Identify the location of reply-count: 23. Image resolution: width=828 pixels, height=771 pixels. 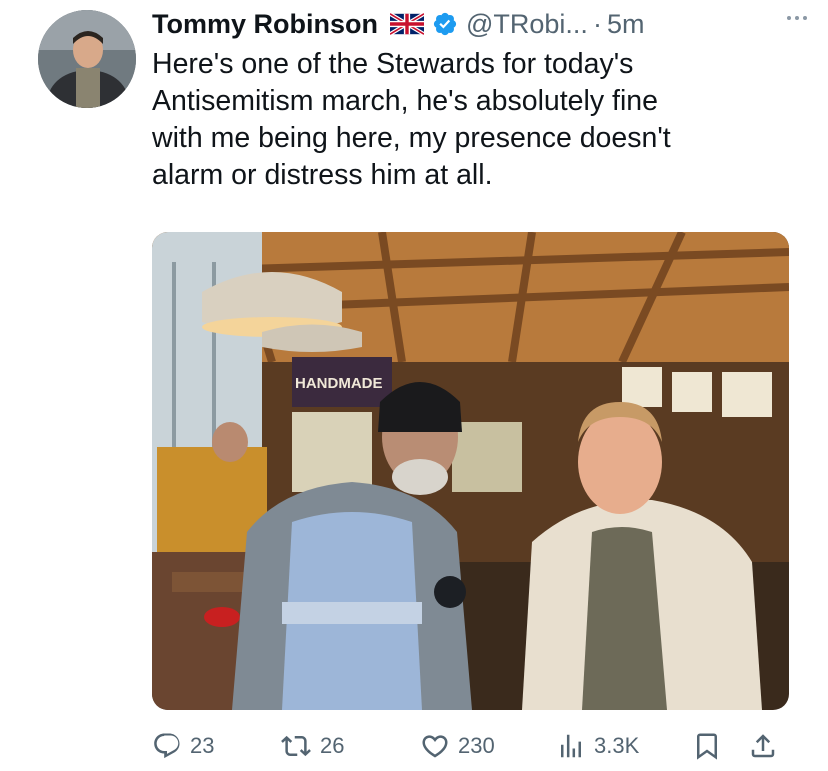
(202, 745).